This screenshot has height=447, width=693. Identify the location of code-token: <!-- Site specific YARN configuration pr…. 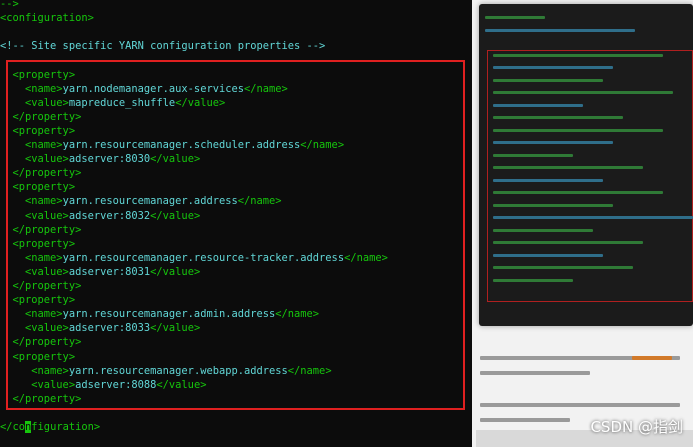
(163, 46).